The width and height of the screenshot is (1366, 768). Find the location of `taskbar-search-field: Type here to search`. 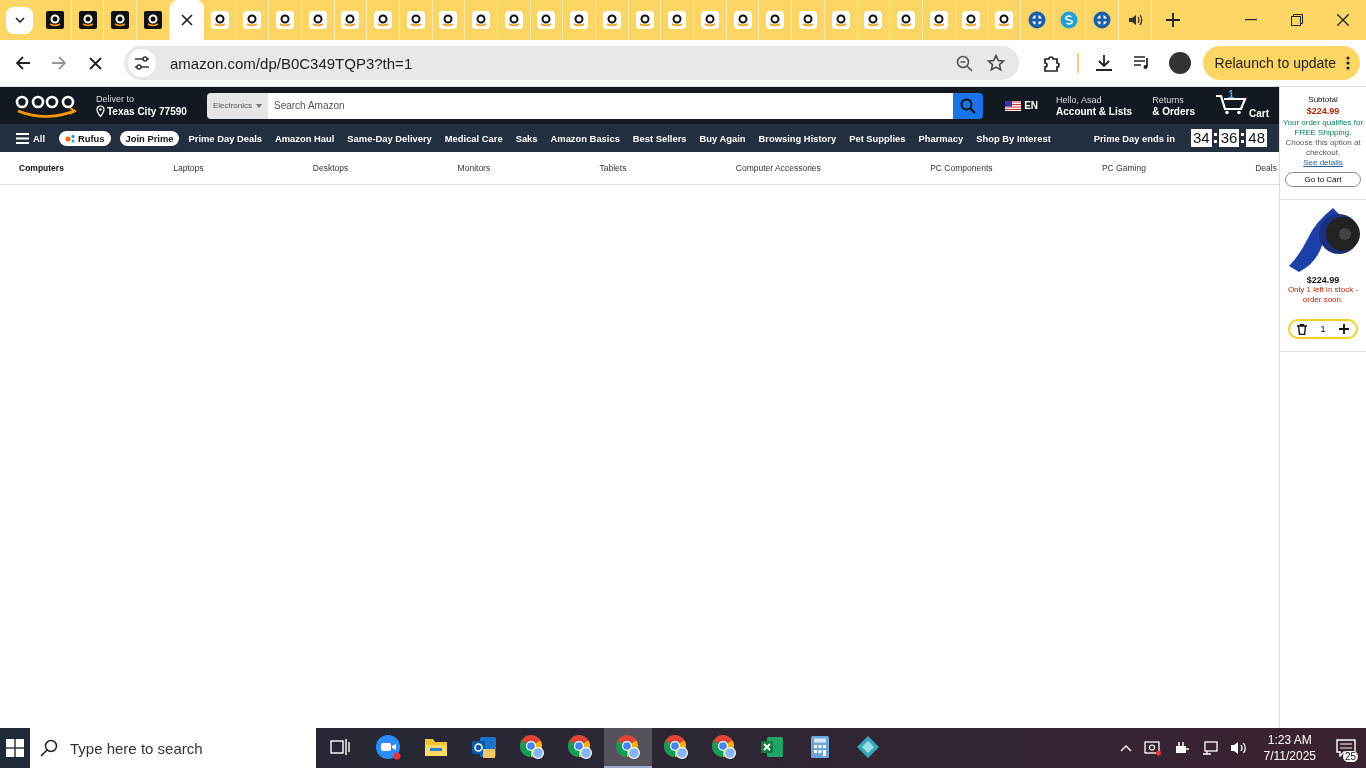

taskbar-search-field: Type here to search is located at coordinates (173, 748).